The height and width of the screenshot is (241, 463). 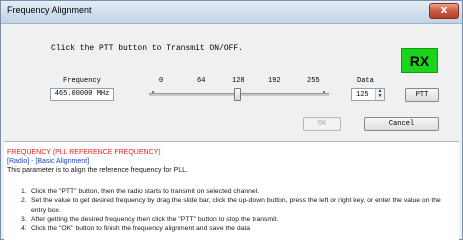 I want to click on close-icon: x, so click(x=444, y=9).